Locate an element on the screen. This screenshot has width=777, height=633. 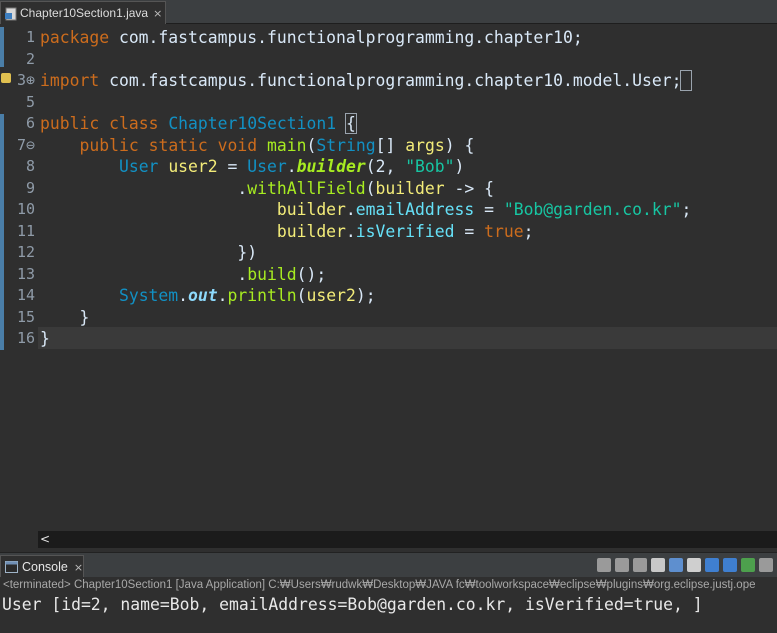
code-line: builder.isVerified = true; is located at coordinates (287, 232).